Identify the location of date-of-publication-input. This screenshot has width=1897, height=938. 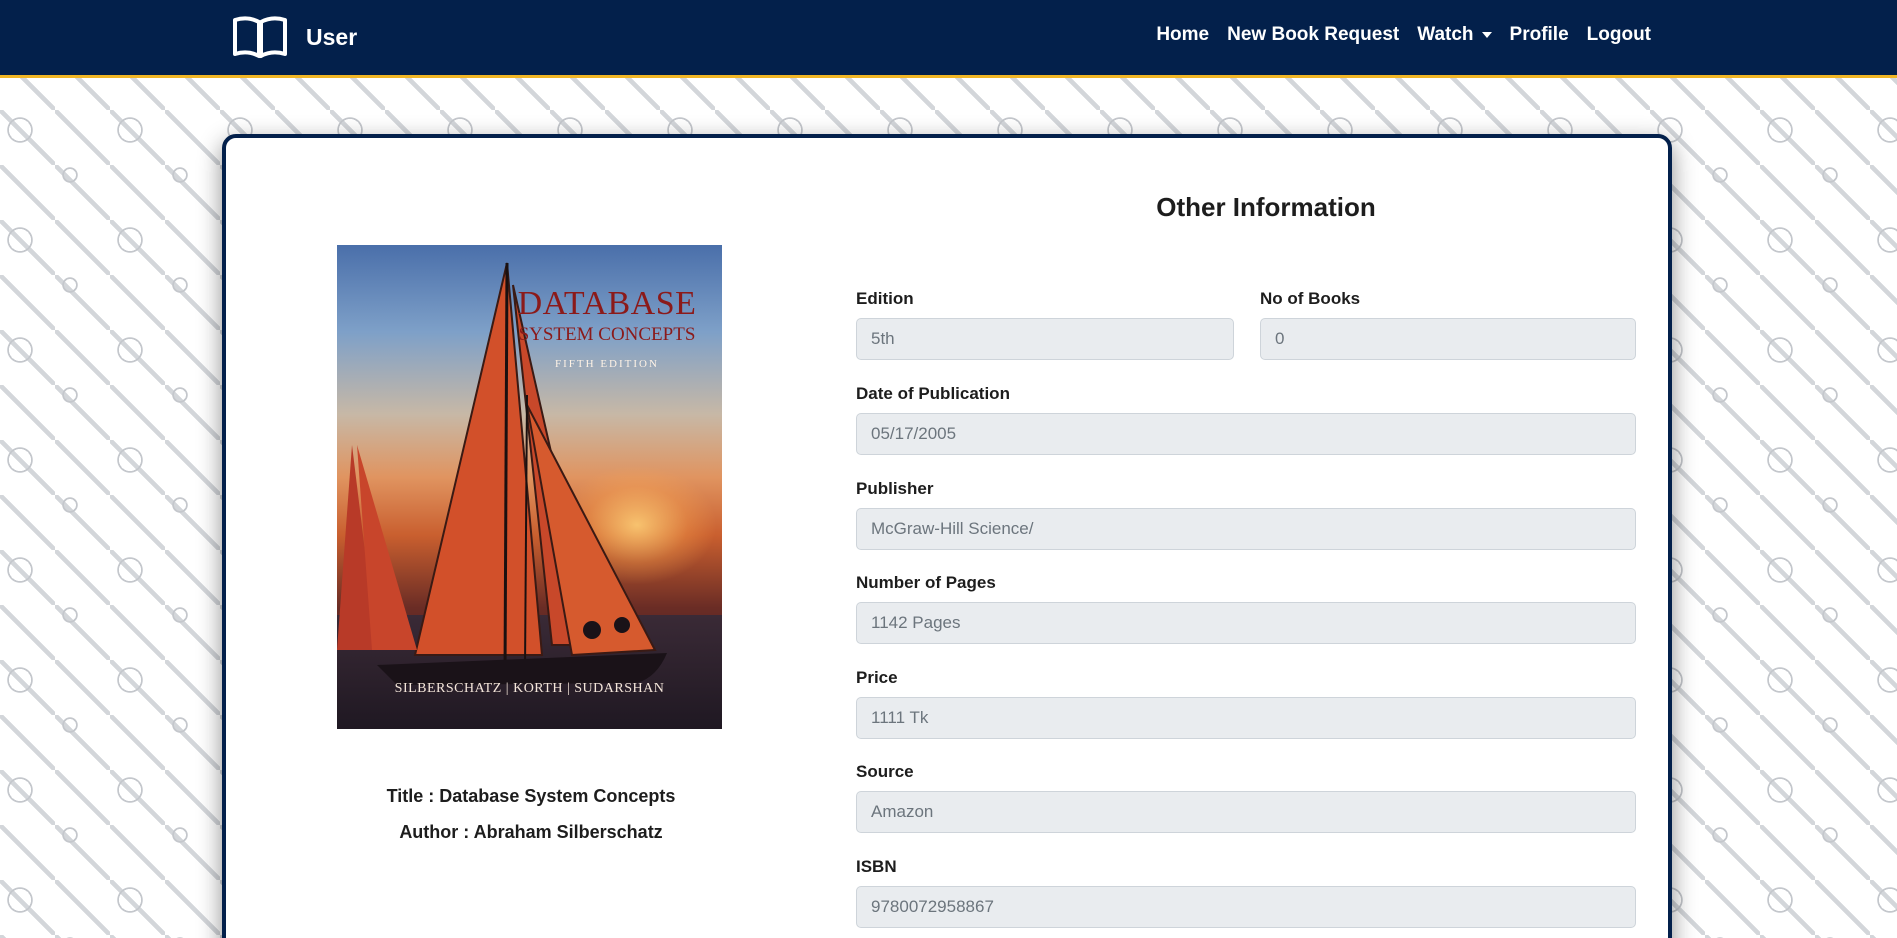
(1246, 434).